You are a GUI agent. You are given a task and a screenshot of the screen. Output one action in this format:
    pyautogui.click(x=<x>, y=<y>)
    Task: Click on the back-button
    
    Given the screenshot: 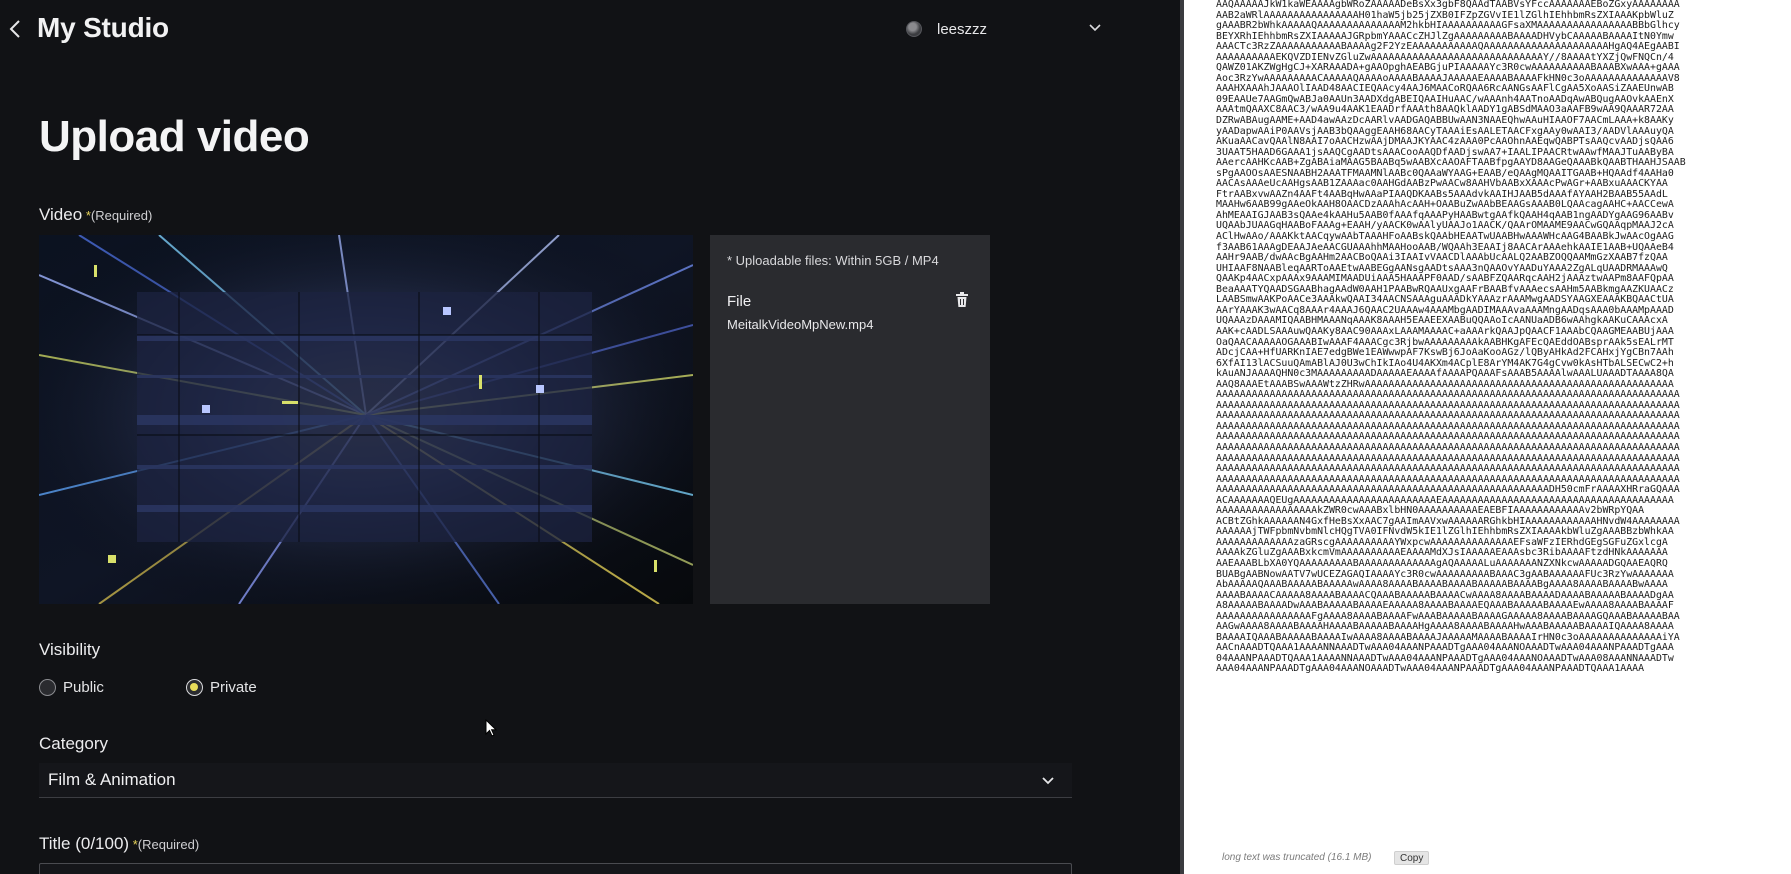 What is the action you would take?
    pyautogui.click(x=15, y=29)
    